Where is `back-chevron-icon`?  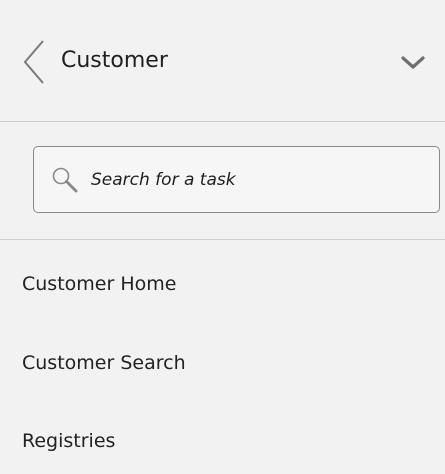 back-chevron-icon is located at coordinates (34, 62).